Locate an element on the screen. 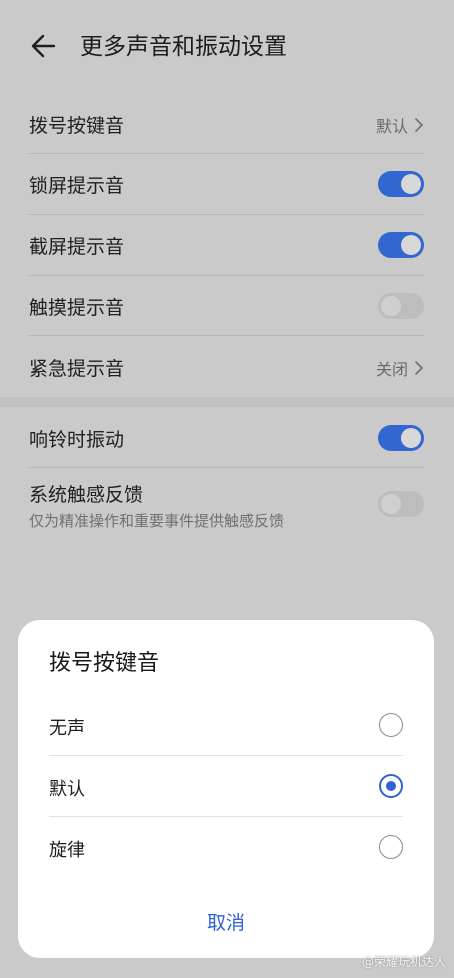 The image size is (454, 978). ring-vibrate-label: 响铃时振动 is located at coordinates (77, 440).